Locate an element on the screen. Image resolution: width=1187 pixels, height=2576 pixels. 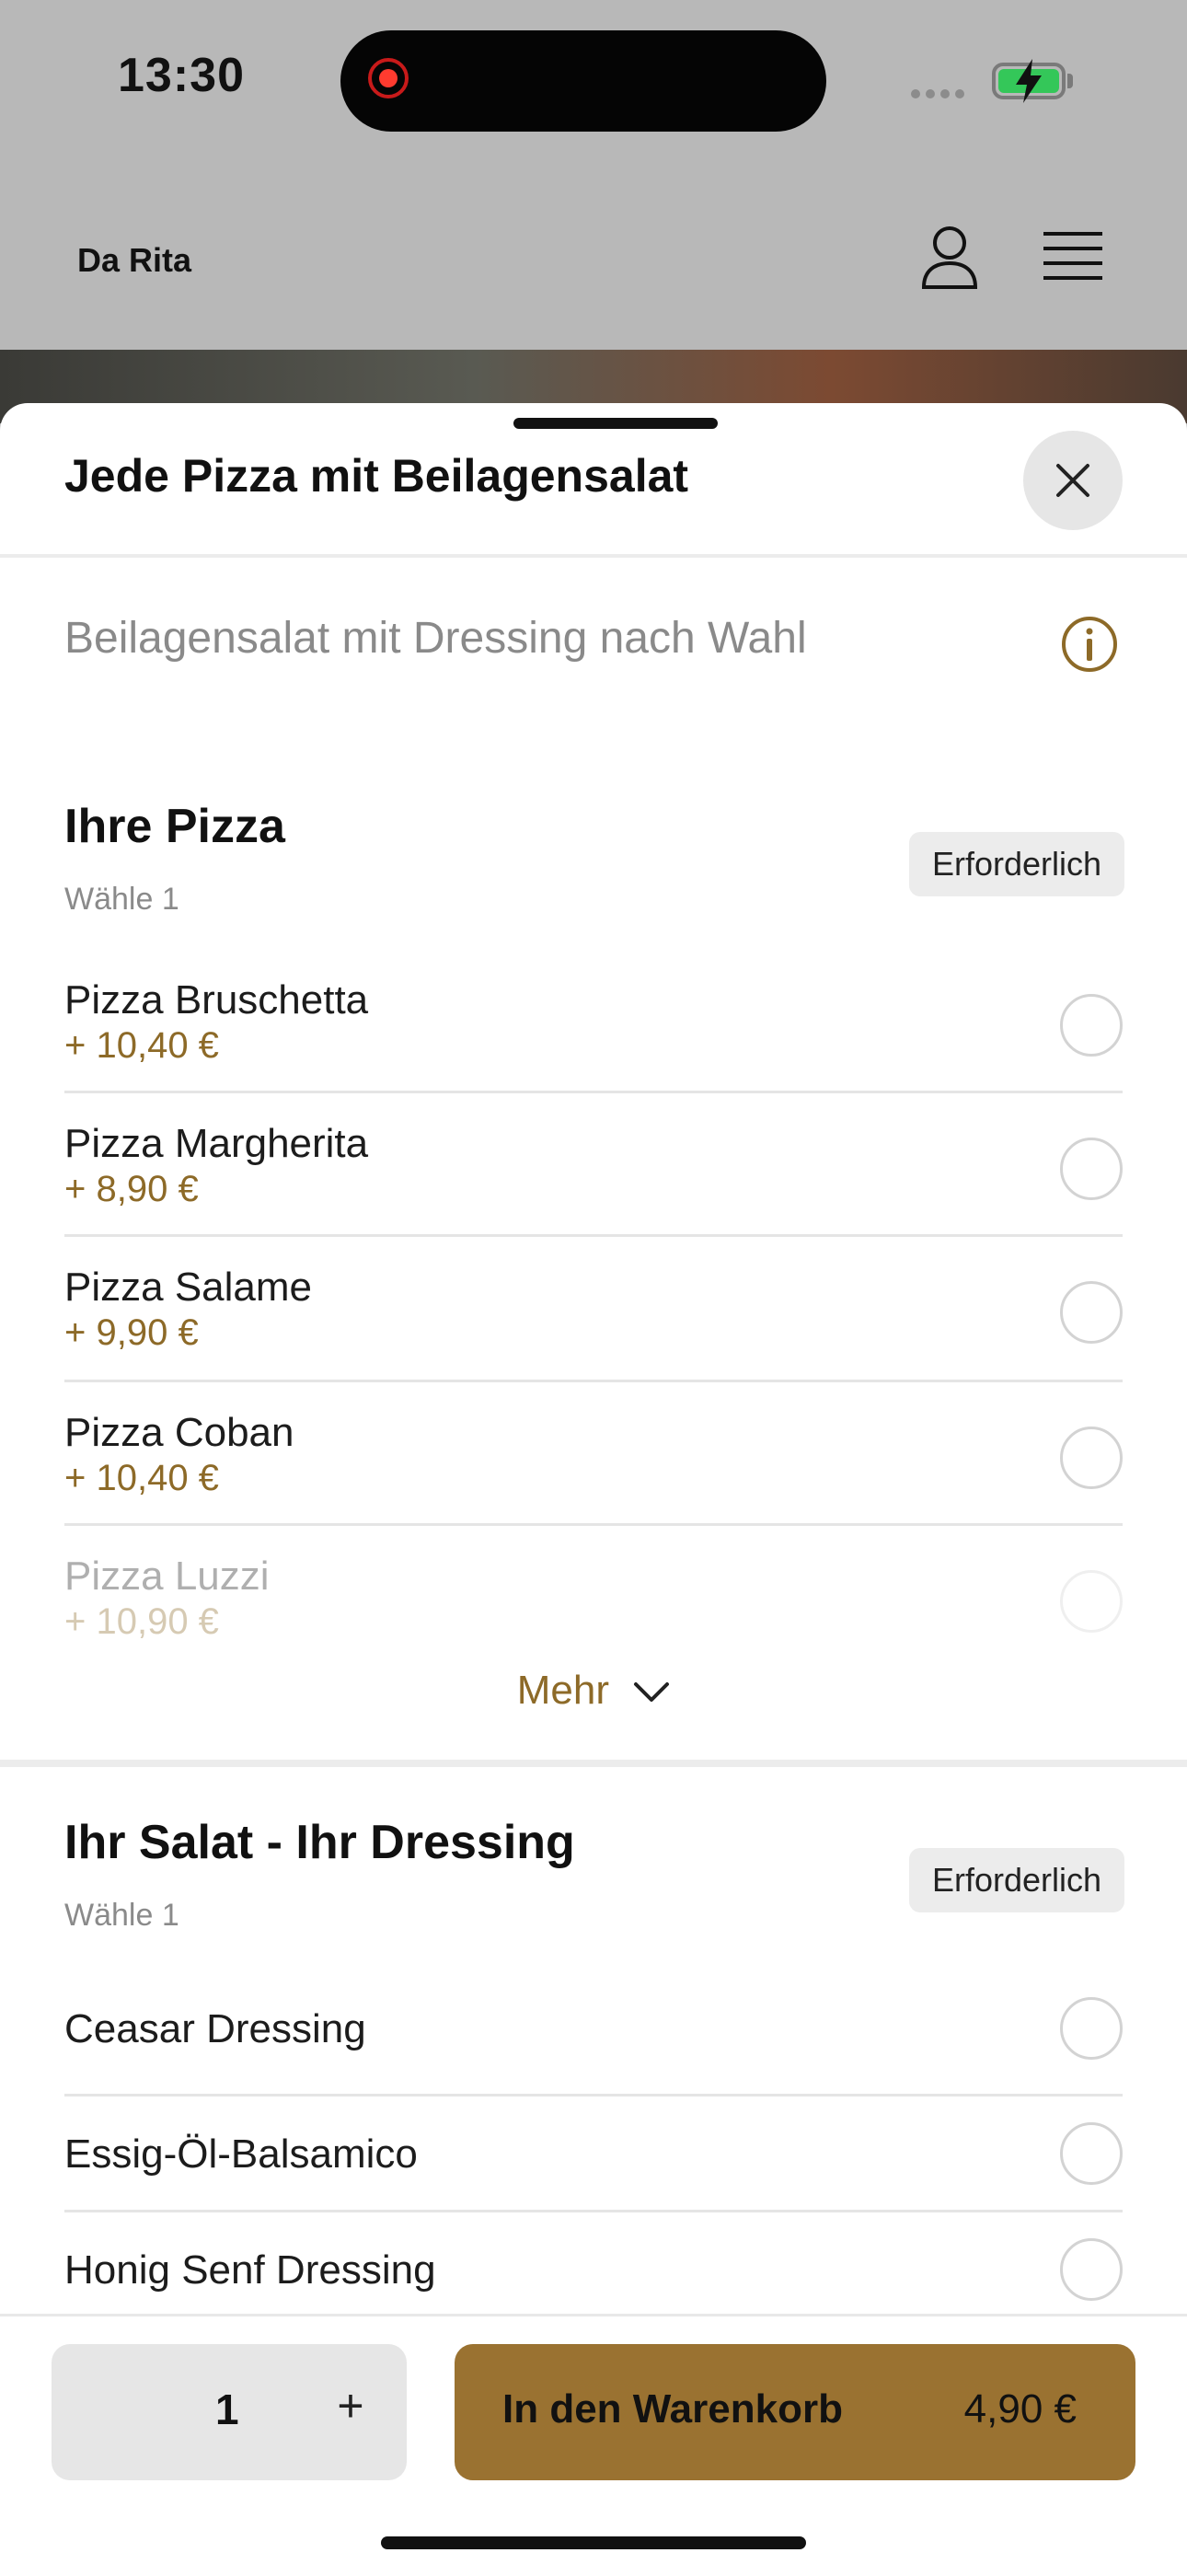
show-more-label: Mehr is located at coordinates (562, 1690).